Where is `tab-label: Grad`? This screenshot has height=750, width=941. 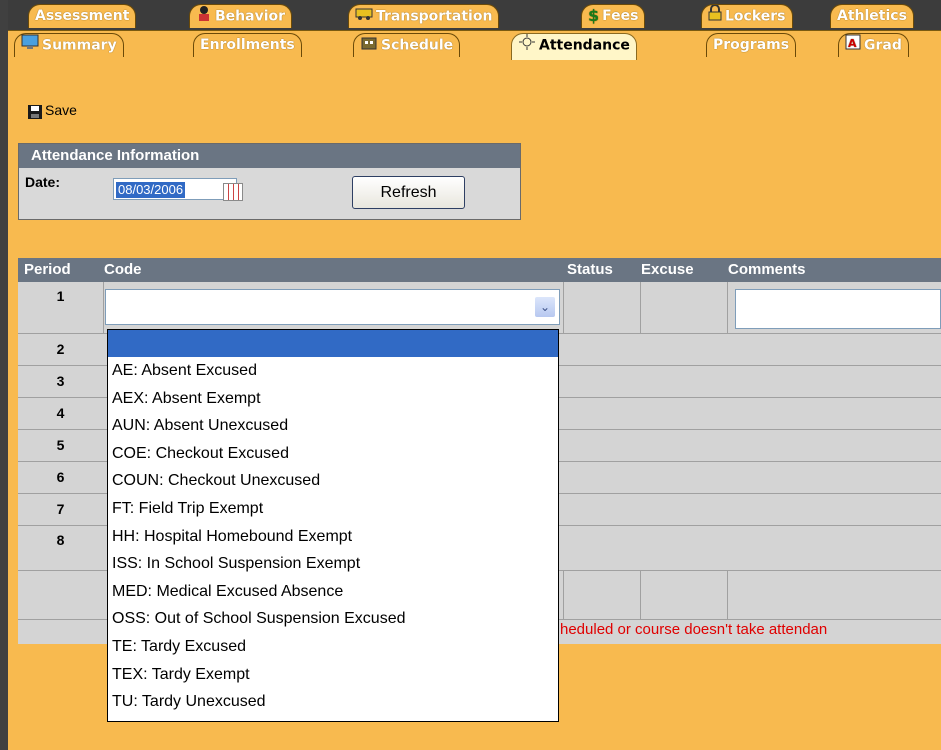
tab-label: Grad is located at coordinates (883, 45).